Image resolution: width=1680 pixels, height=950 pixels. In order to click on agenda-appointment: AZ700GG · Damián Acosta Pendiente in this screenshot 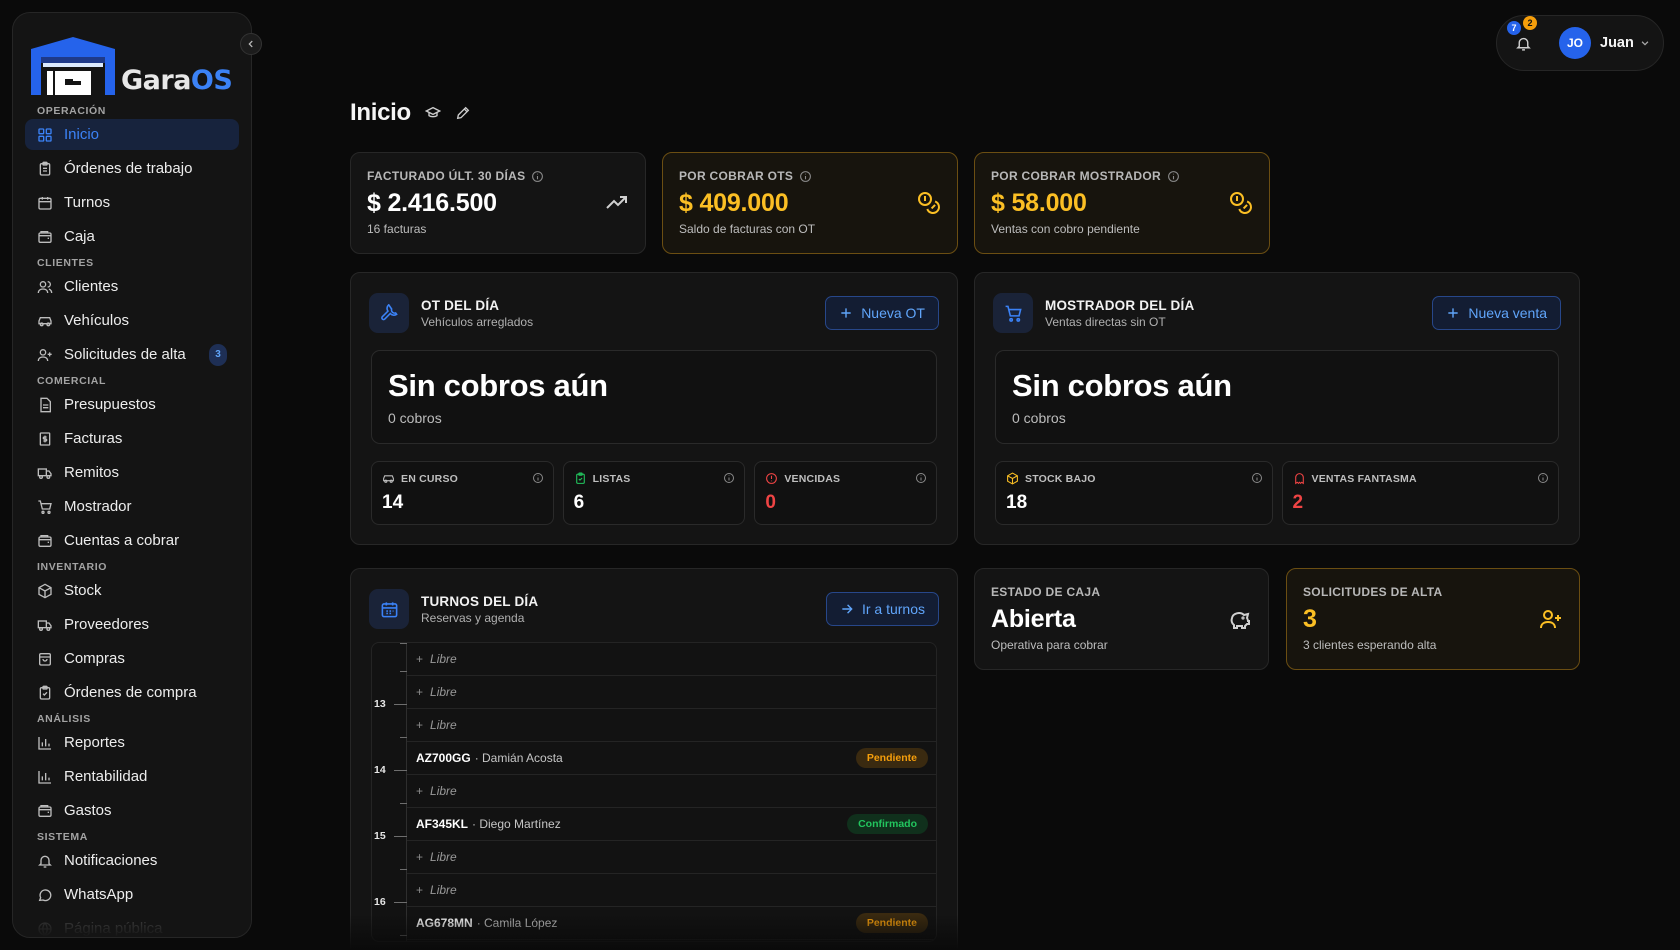, I will do `click(671, 758)`.